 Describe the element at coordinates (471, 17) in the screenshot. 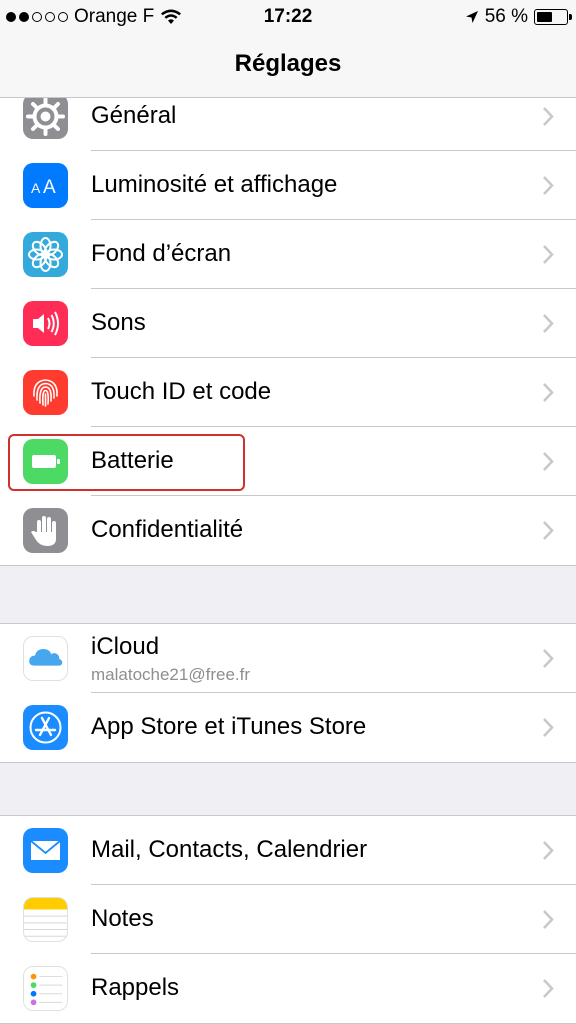

I see `location-arrow-icon` at that location.